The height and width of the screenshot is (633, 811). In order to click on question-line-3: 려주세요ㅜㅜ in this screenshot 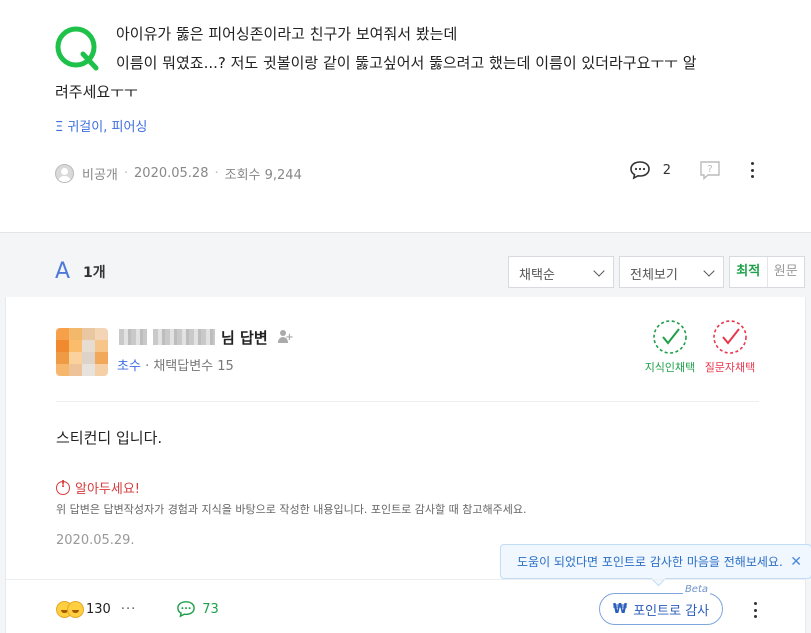, I will do `click(96, 92)`.